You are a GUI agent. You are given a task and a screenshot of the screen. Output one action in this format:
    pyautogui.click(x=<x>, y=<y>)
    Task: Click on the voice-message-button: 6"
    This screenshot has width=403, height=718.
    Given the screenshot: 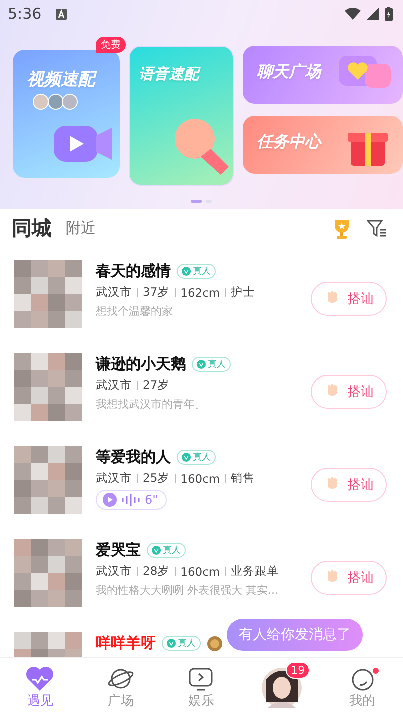 What is the action you would take?
    pyautogui.click(x=132, y=500)
    